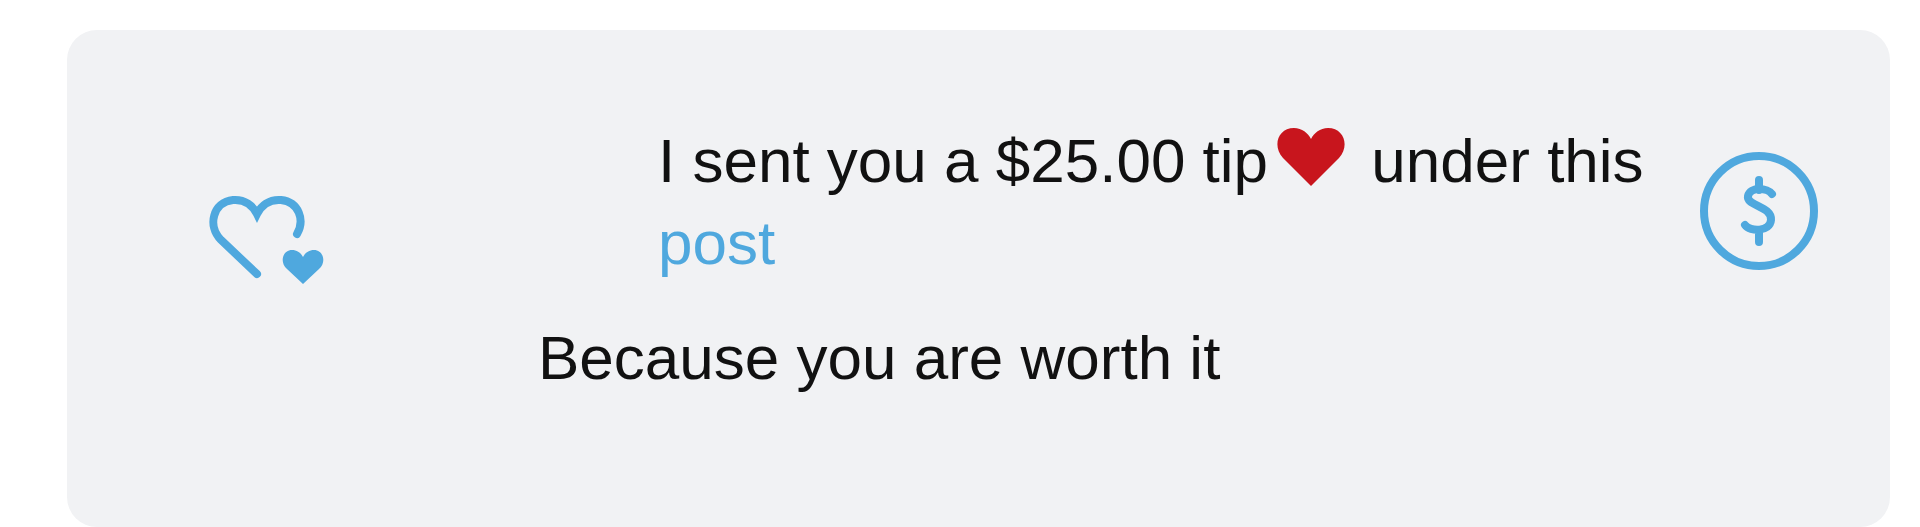  I want to click on dollar-coin-icon, so click(1759, 211).